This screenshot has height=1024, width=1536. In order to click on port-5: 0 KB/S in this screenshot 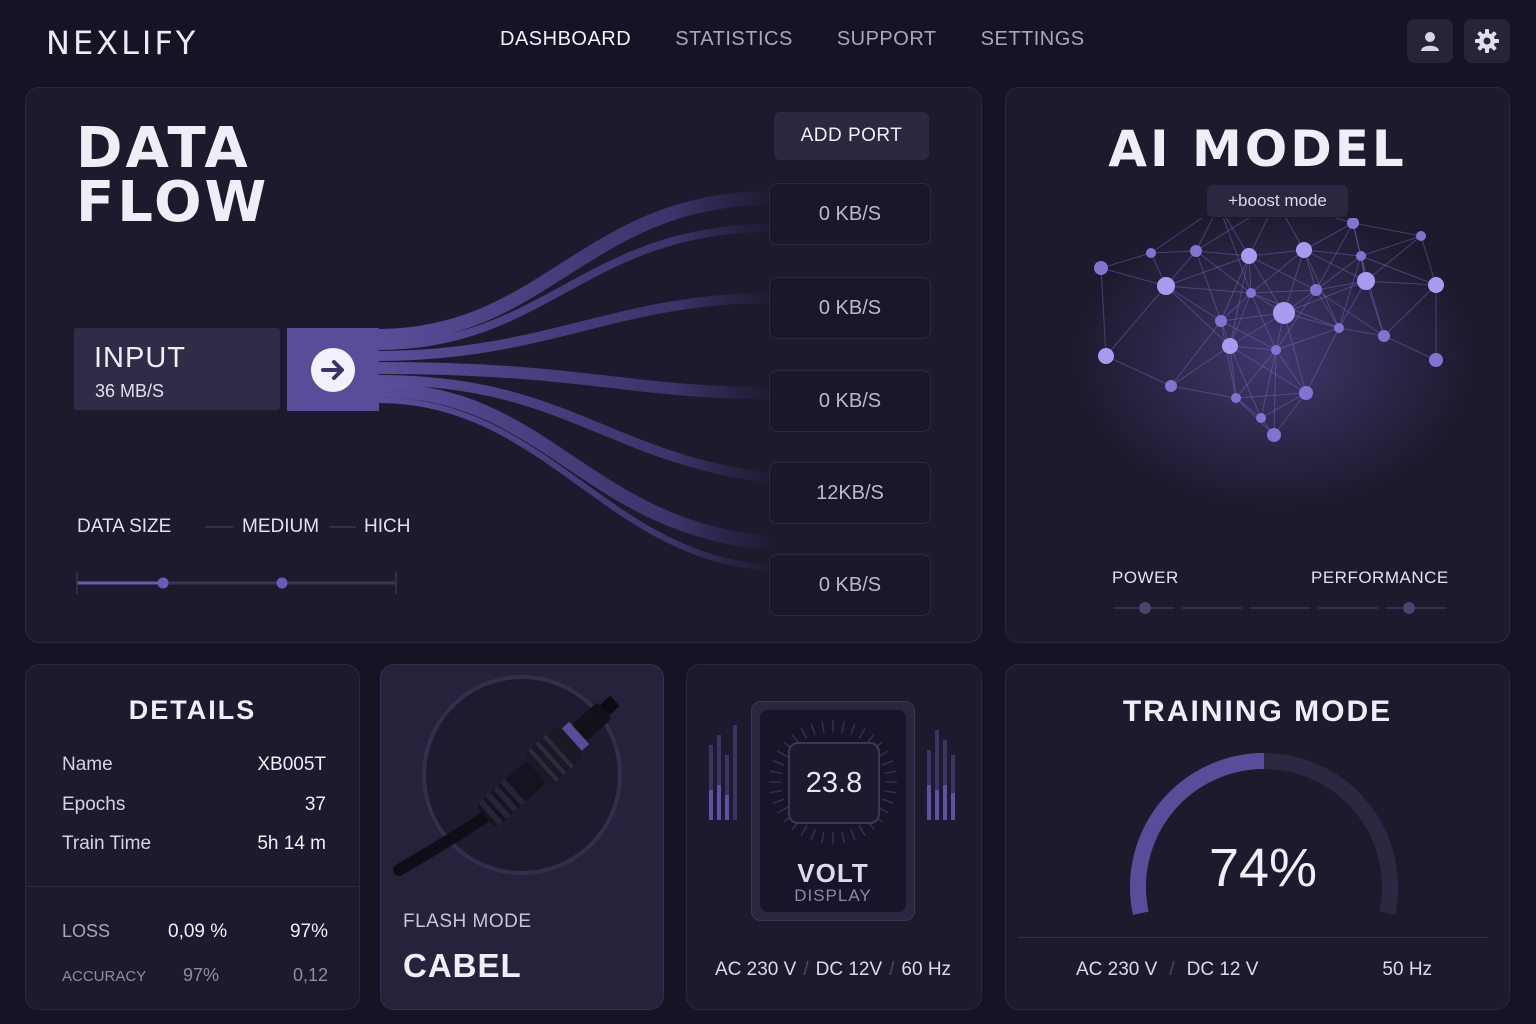, I will do `click(850, 585)`.